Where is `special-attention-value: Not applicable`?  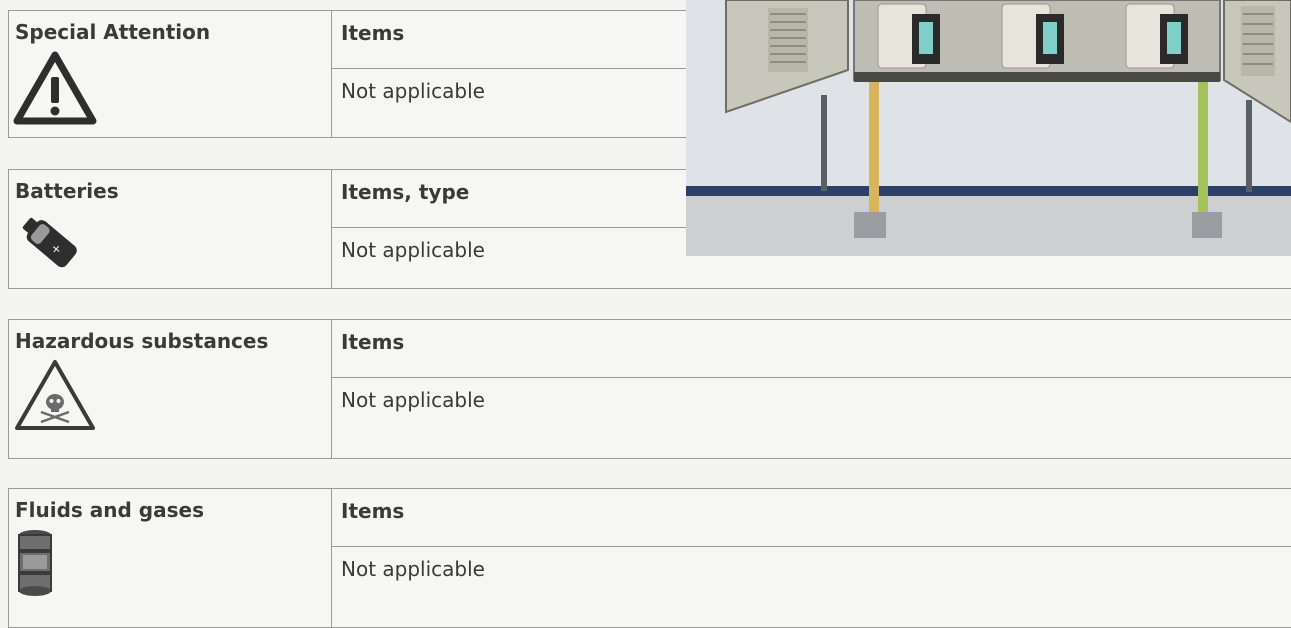
special-attention-value: Not applicable is located at coordinates (413, 91).